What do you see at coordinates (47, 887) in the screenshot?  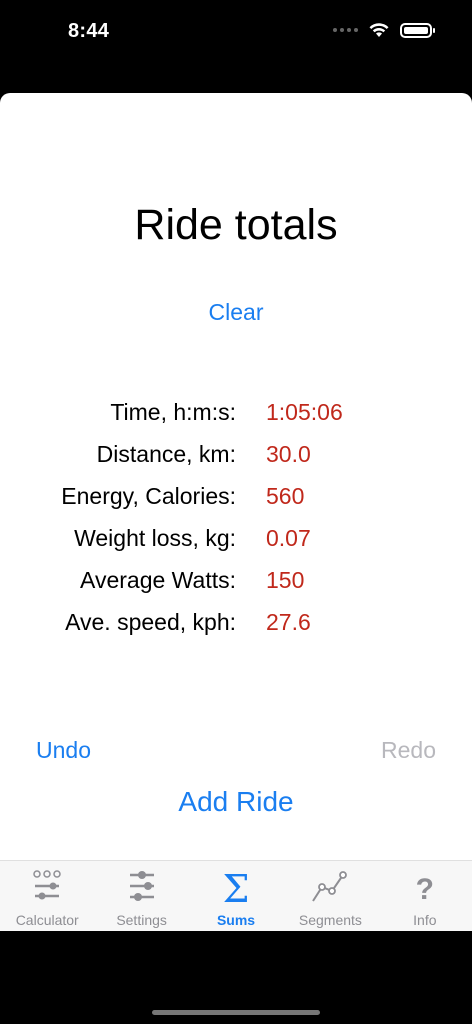 I see `calculator-sliders-icon` at bounding box center [47, 887].